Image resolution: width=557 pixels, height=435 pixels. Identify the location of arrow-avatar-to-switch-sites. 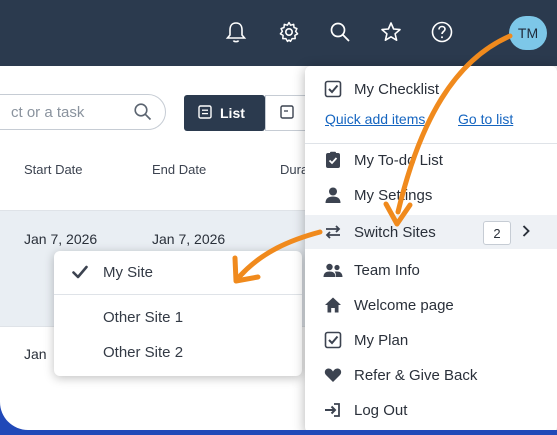
(454, 124).